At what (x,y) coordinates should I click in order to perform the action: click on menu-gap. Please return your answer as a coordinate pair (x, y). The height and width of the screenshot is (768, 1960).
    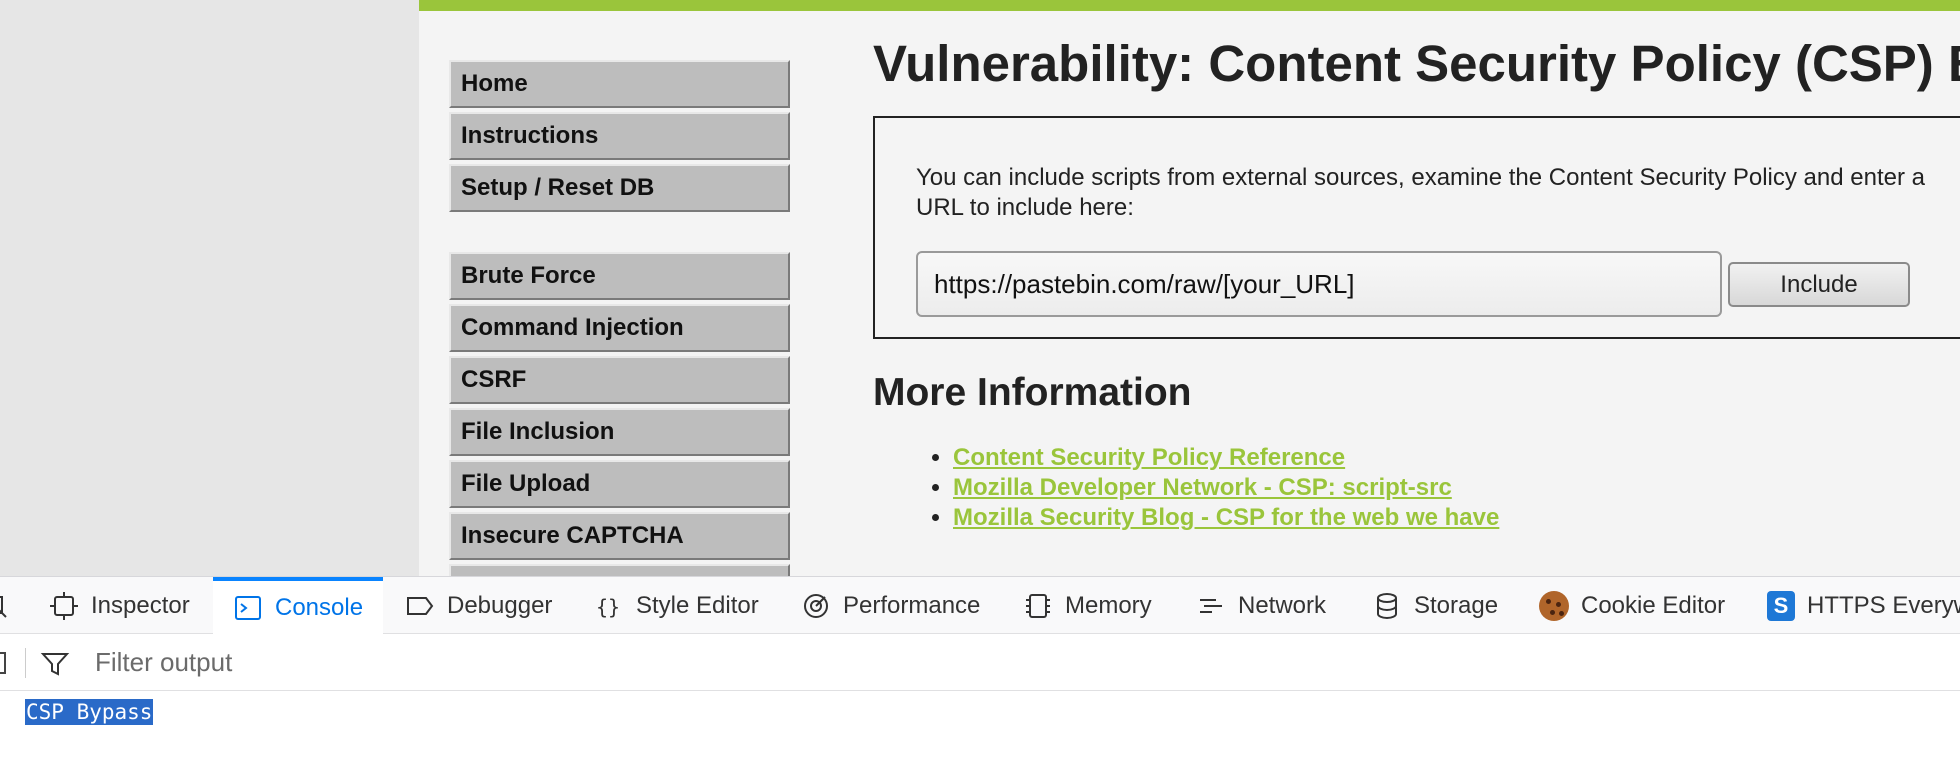
    Looking at the image, I should click on (619, 234).